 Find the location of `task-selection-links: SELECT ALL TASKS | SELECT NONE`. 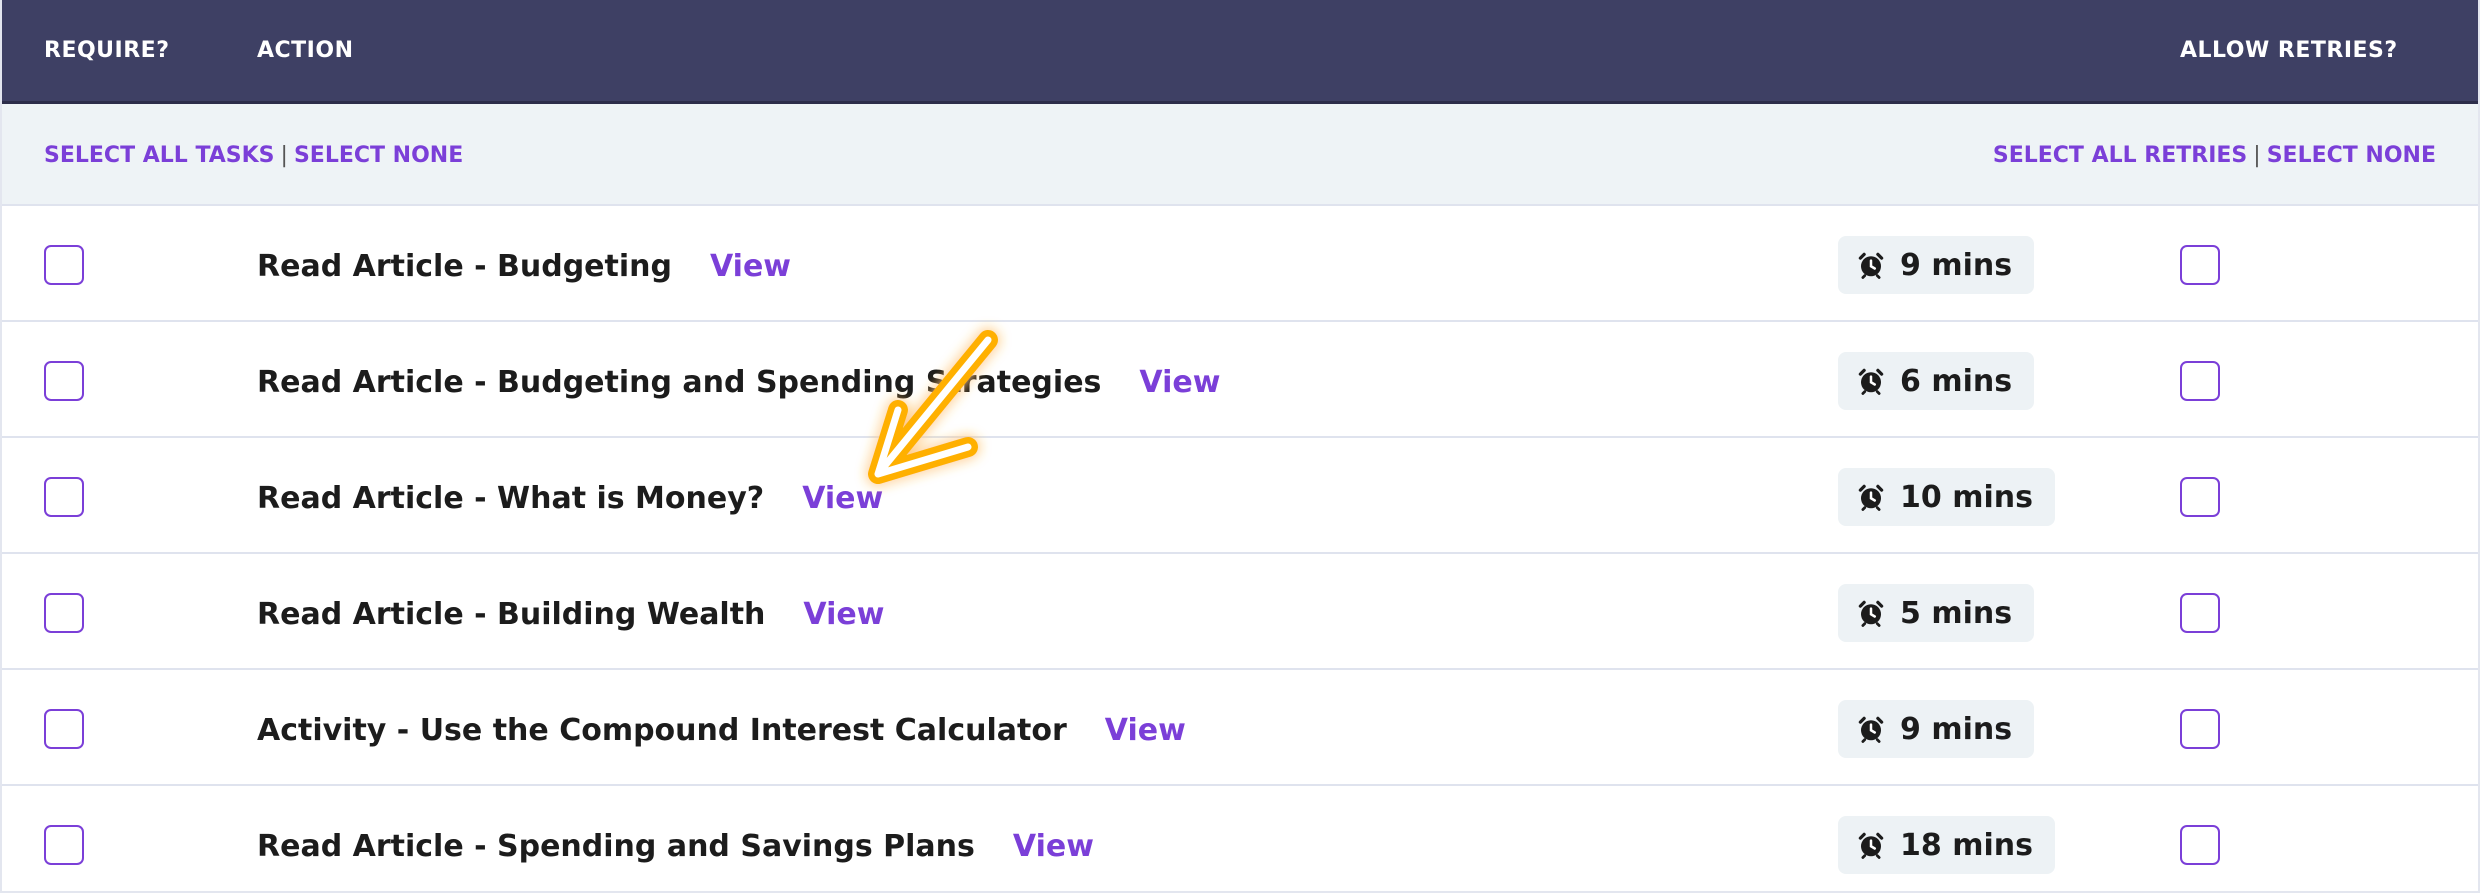

task-selection-links: SELECT ALL TASKS | SELECT NONE is located at coordinates (253, 155).